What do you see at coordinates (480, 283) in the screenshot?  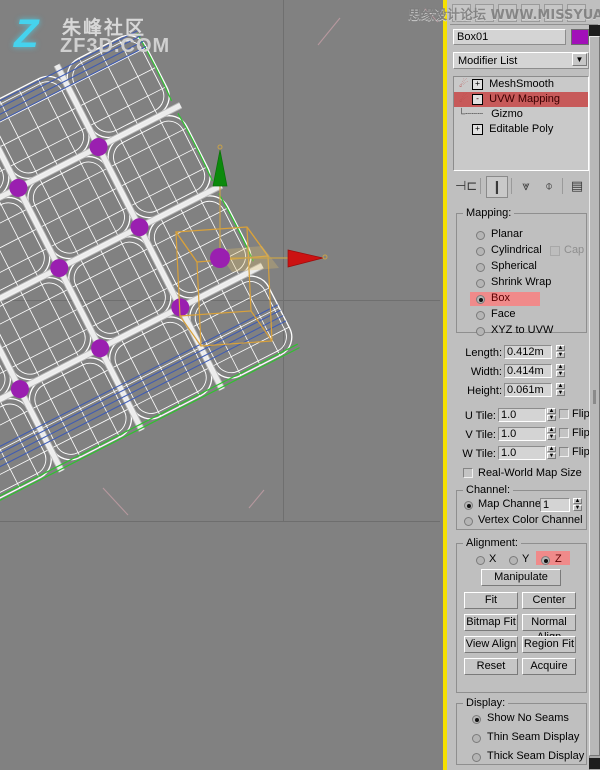 I see `radio-shrink-wrap` at bounding box center [480, 283].